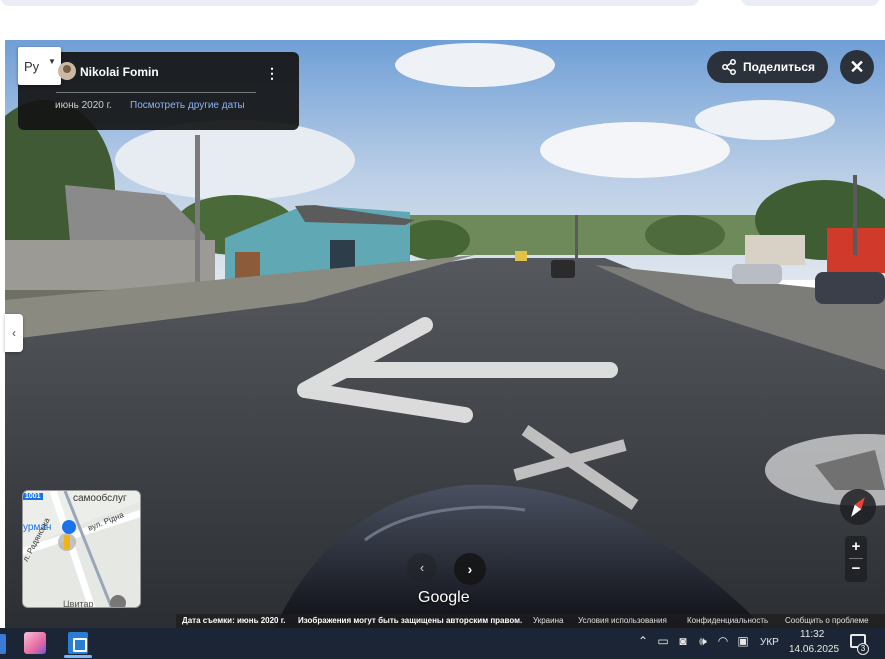 Image resolution: width=885 pixels, height=659 pixels. I want to click on taskbar-app-window, so click(78, 643).